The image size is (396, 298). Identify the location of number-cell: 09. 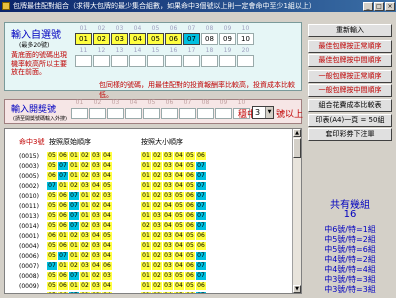
(227, 39).